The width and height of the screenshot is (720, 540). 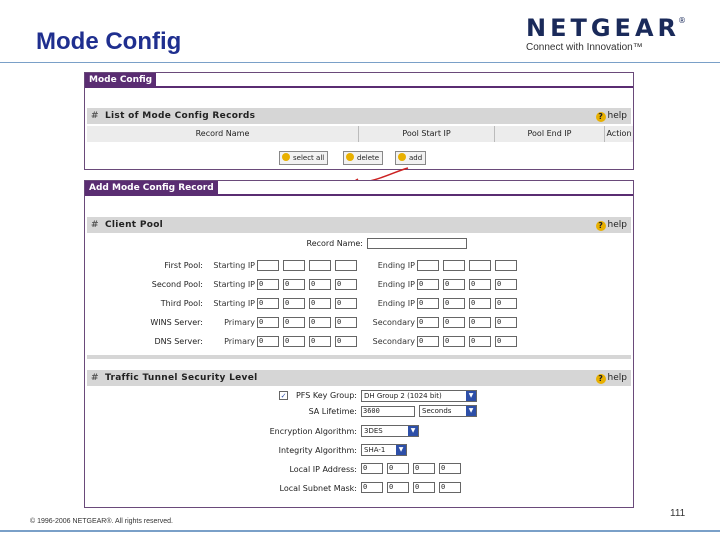 What do you see at coordinates (454, 303) in the screenshot?
I see `third-pool-right-octet-2: 0` at bounding box center [454, 303].